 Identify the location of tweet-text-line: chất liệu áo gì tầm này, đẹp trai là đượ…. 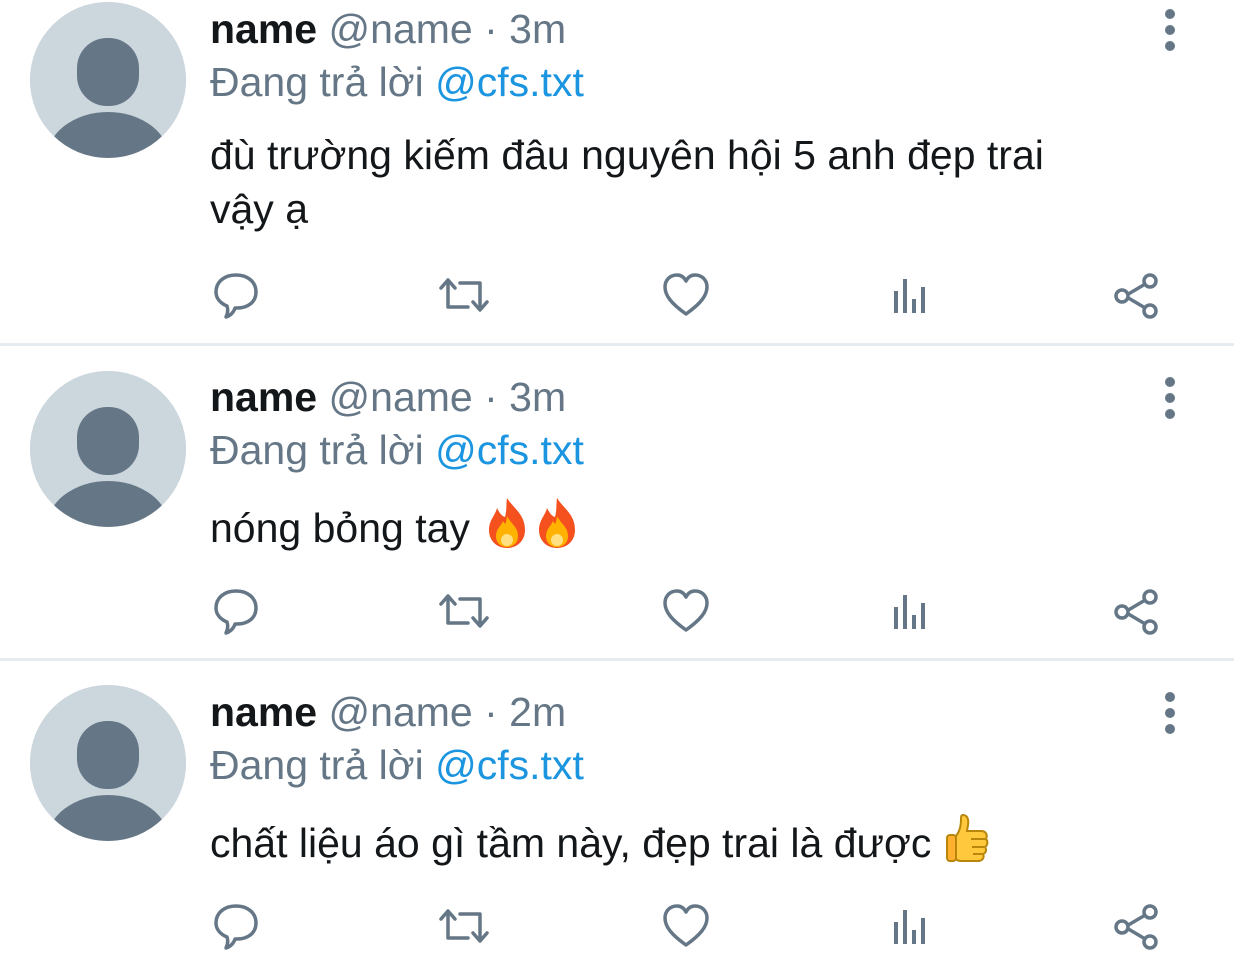
(571, 843).